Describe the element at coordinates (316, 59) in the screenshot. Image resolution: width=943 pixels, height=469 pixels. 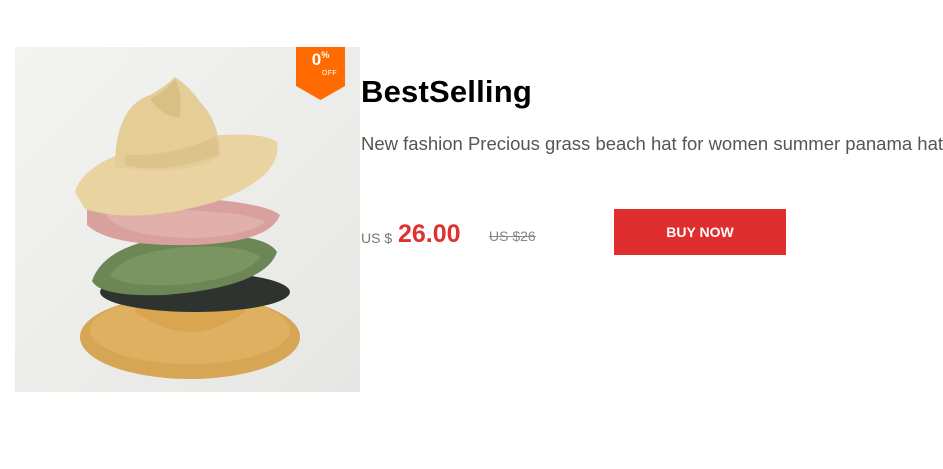
I see `discount-value: 0` at that location.